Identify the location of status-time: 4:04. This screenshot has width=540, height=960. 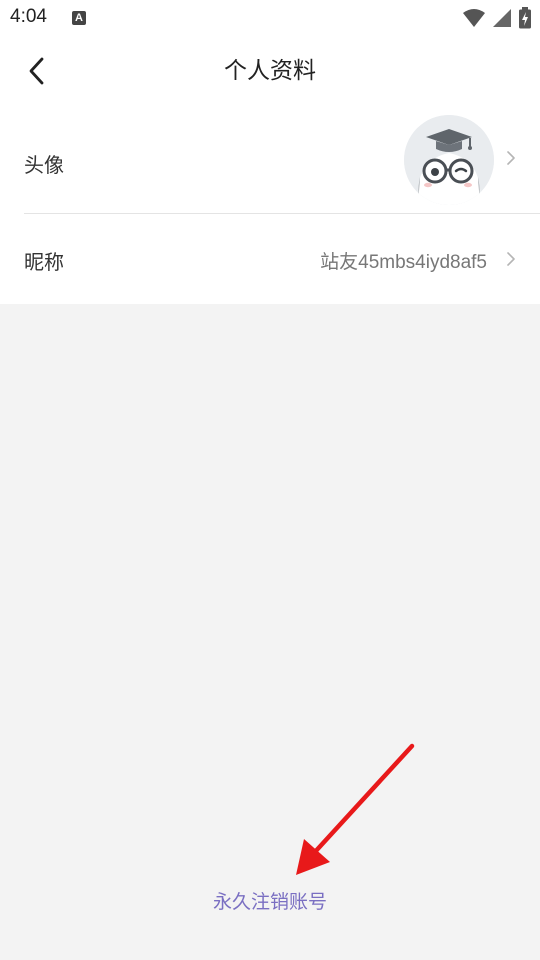
(28, 16).